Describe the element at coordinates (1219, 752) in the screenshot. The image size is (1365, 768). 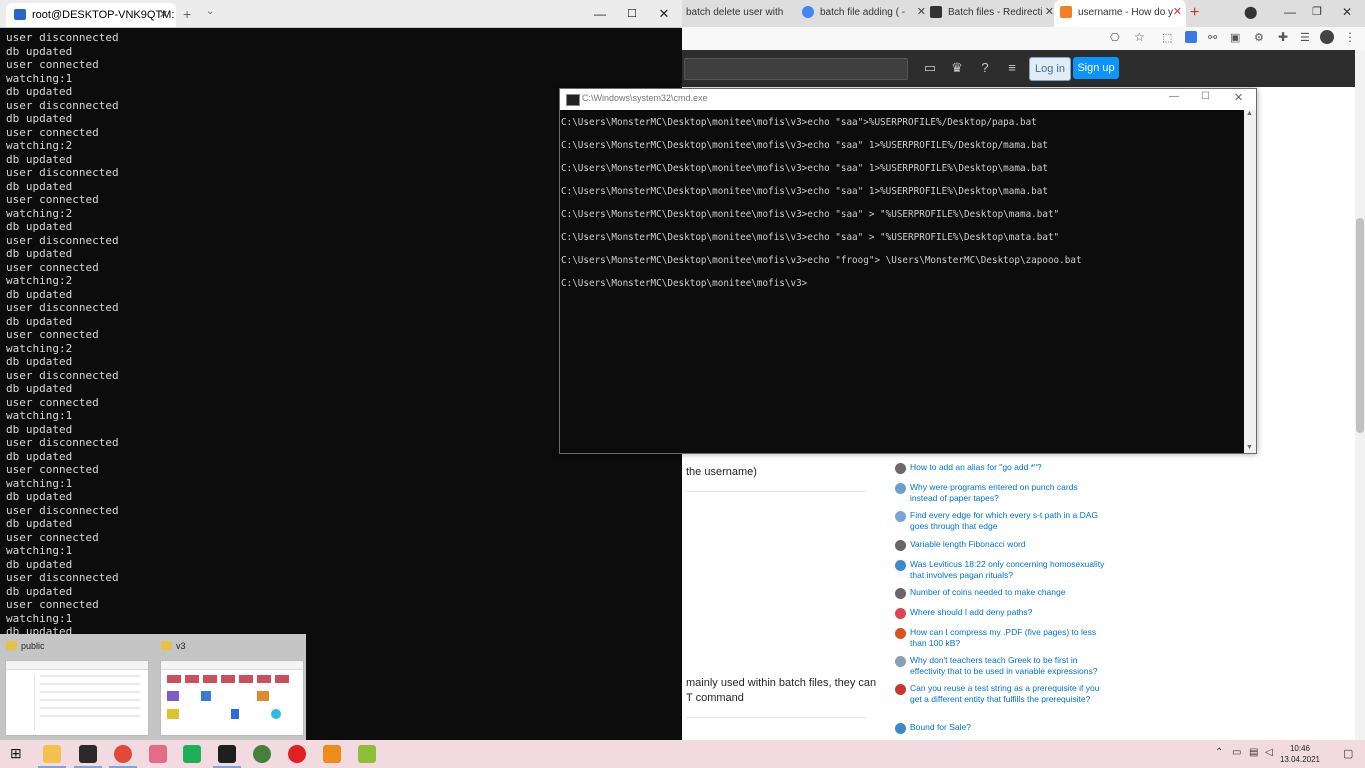
I see `chevron-up-icon: ⌃` at that location.